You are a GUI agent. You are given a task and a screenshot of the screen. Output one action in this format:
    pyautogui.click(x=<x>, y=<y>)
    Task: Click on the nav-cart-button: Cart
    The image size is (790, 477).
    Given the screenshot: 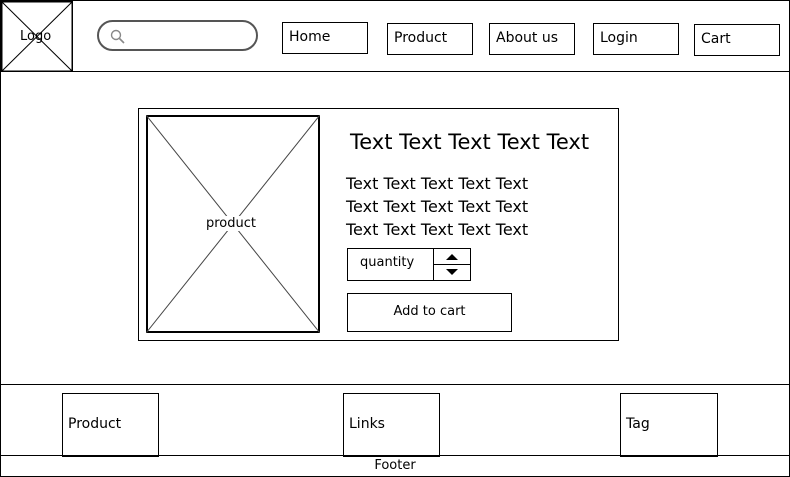 What is the action you would take?
    pyautogui.click(x=737, y=40)
    